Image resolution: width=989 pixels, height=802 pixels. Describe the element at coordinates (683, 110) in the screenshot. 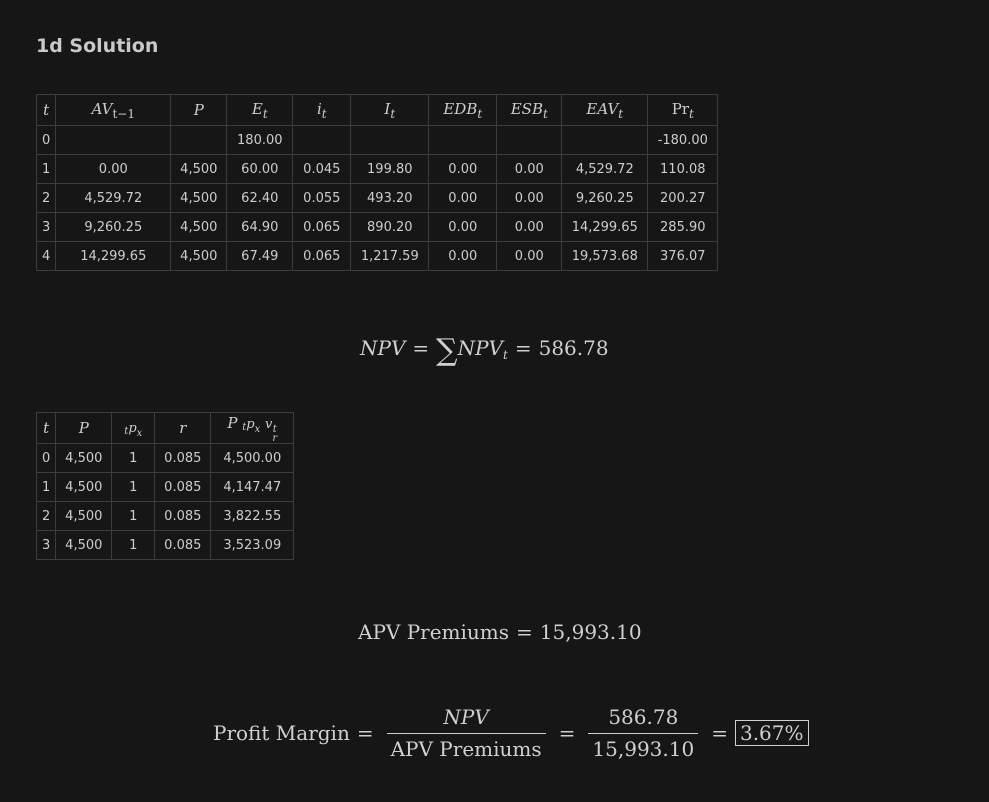

I see `header-pr: Prt` at that location.